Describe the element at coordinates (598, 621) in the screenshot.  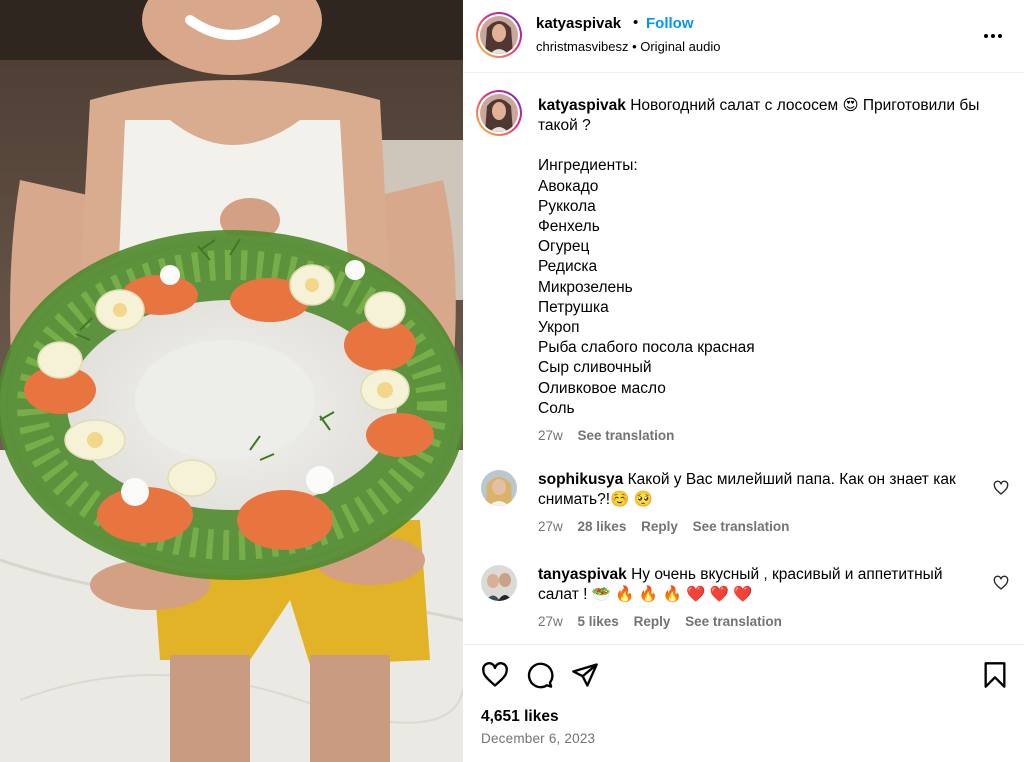
I see `comment-likes: 5 likes` at that location.